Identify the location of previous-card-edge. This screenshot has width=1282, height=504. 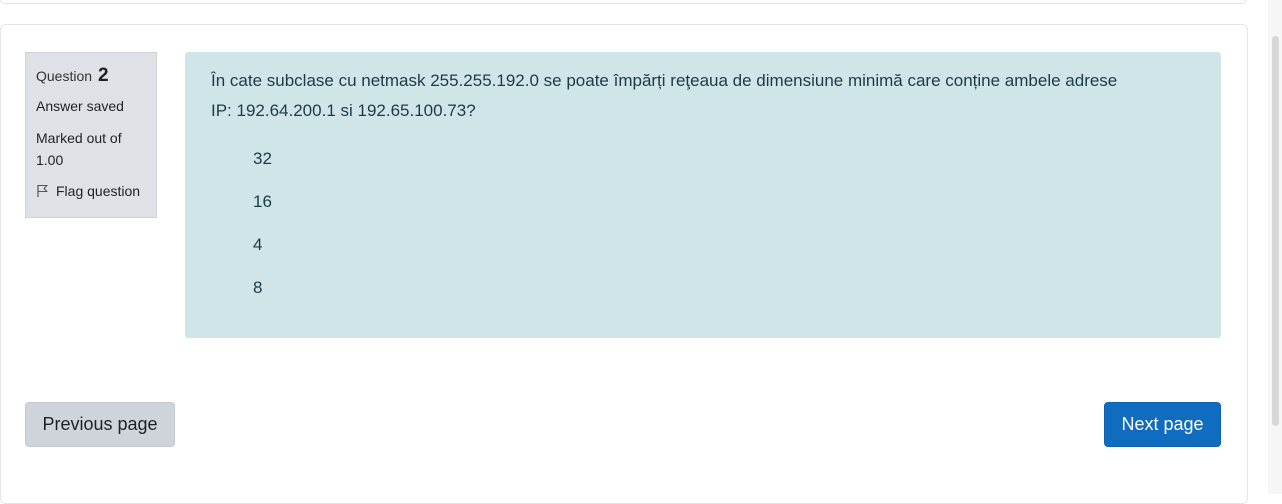
(623, 2).